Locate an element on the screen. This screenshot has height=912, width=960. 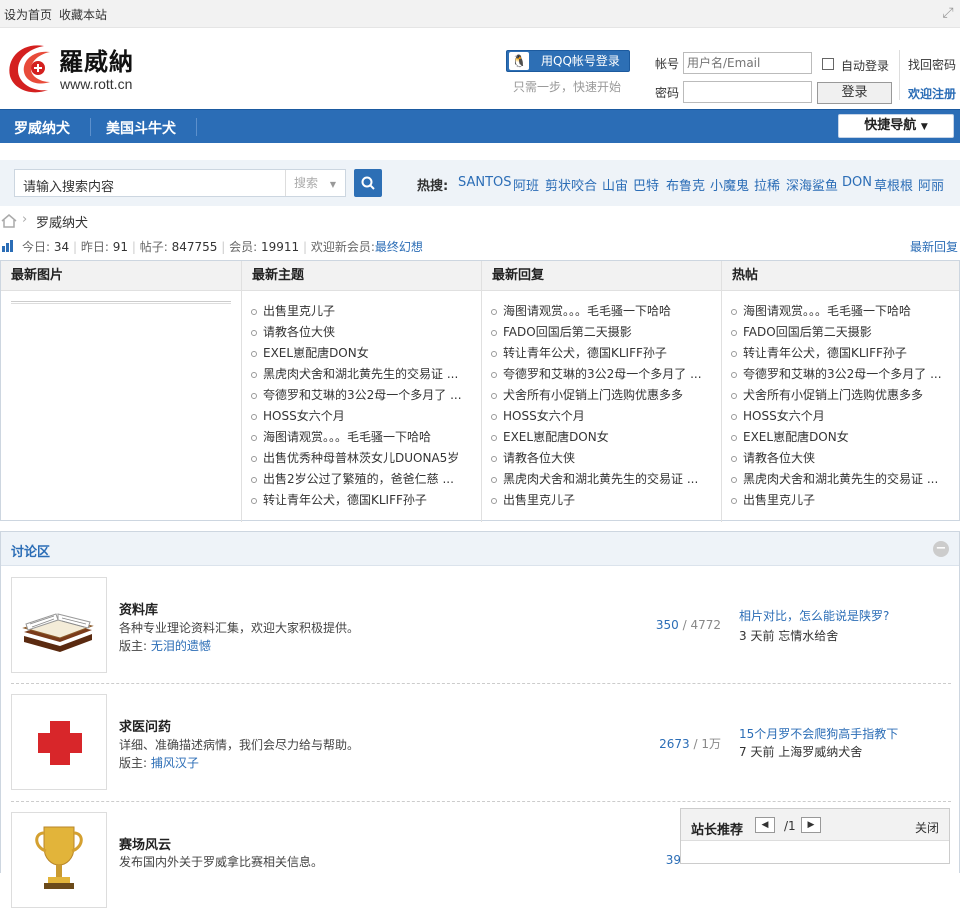
board-counts: 350 / 4772 is located at coordinates (688, 625).